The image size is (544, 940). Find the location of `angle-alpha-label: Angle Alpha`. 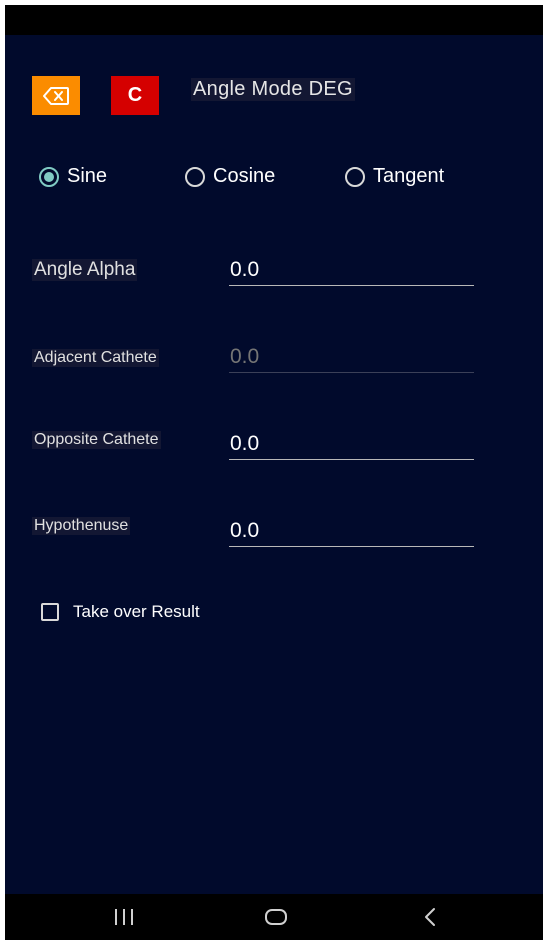

angle-alpha-label: Angle Alpha is located at coordinates (85, 270).